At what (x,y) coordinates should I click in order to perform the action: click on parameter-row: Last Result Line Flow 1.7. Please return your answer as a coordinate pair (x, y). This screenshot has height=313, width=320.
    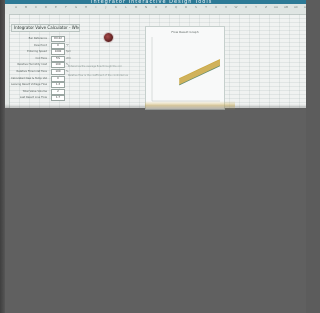
    Looking at the image, I should click on (46, 98).